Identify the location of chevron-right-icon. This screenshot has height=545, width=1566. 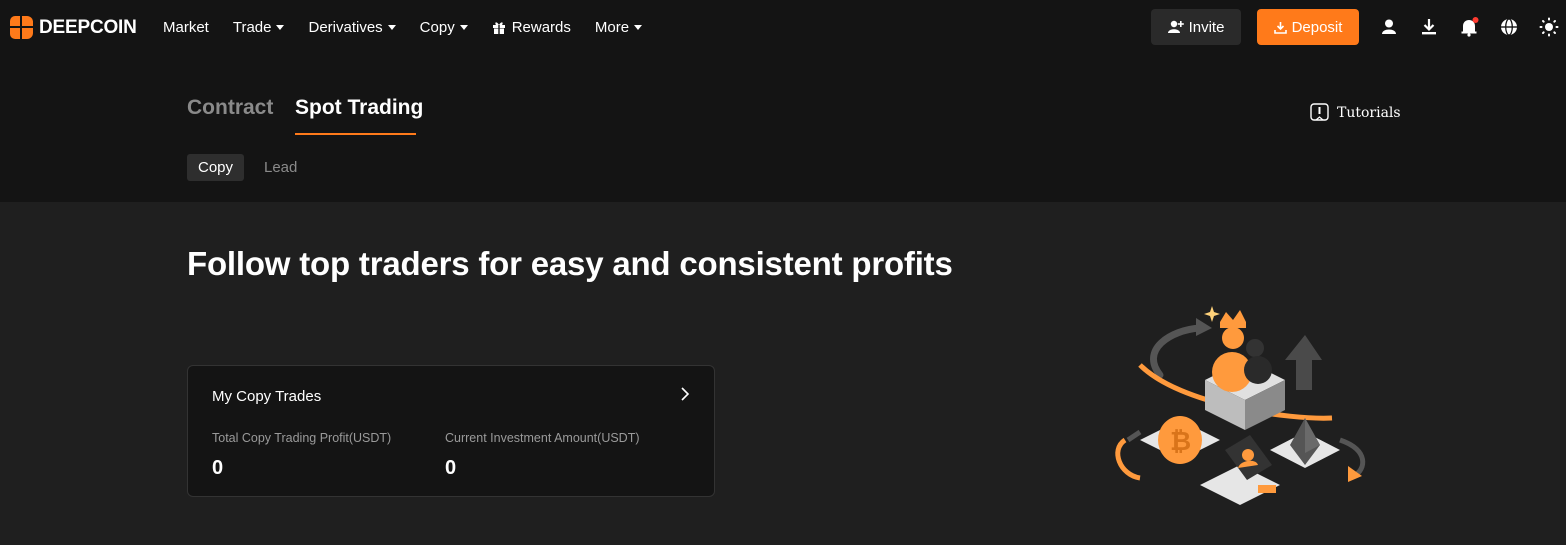
(685, 394).